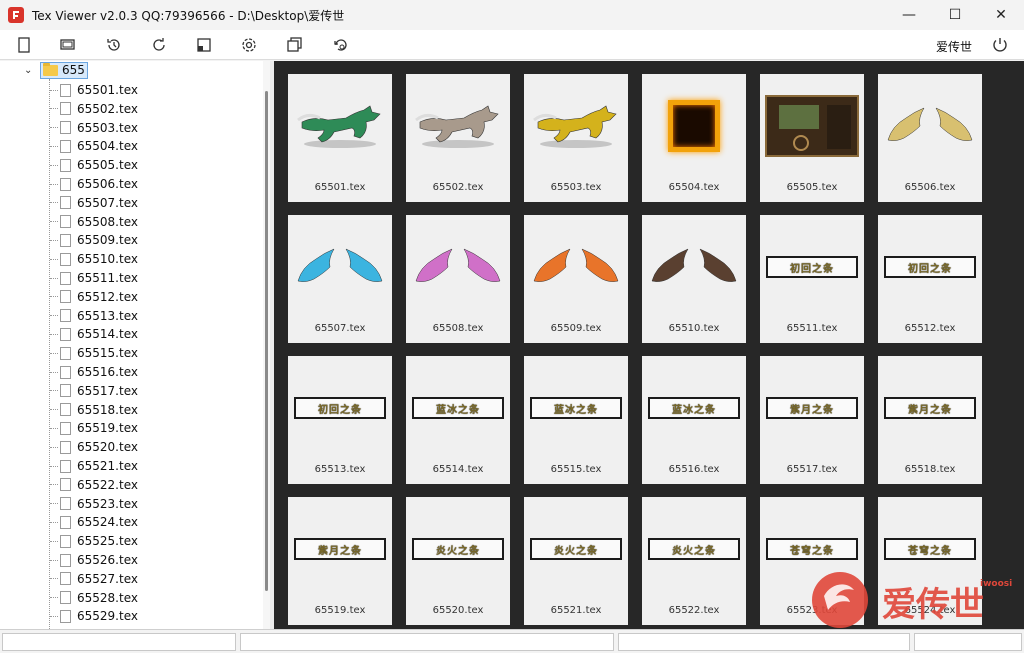 The image size is (1024, 653). I want to click on tree-item: 65523.tex, so click(94, 504).